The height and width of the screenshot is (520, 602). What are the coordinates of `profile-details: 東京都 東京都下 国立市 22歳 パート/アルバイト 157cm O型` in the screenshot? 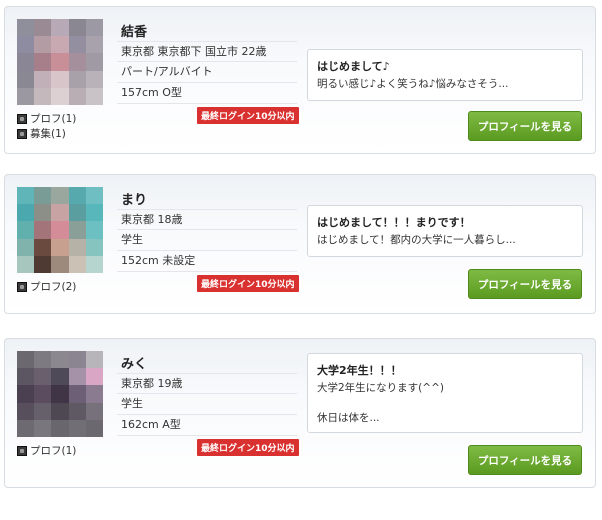 It's located at (207, 72).